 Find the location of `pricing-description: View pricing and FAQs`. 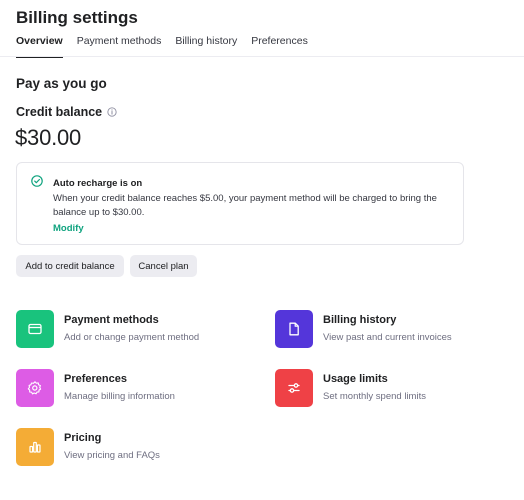

pricing-description: View pricing and FAQs is located at coordinates (112, 455).